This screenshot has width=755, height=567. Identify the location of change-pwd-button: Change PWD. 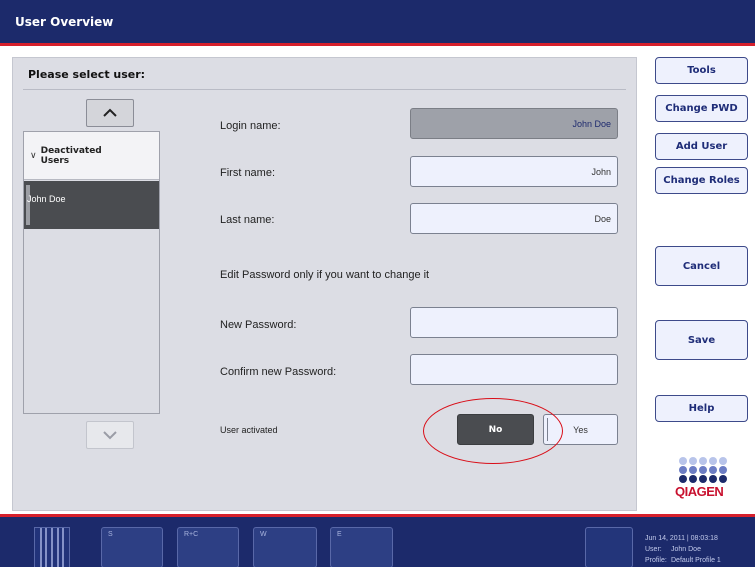
(701, 108).